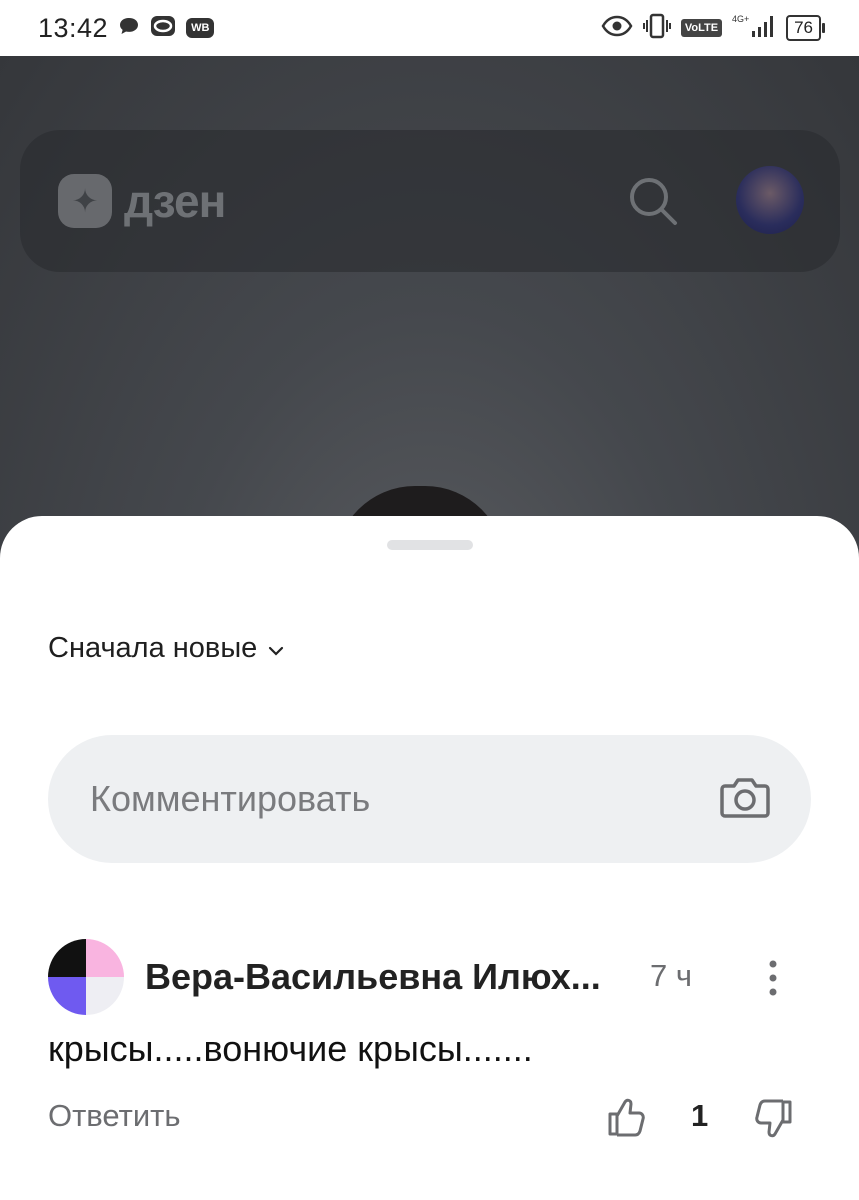  I want to click on logo-text: дзен, so click(175, 201).